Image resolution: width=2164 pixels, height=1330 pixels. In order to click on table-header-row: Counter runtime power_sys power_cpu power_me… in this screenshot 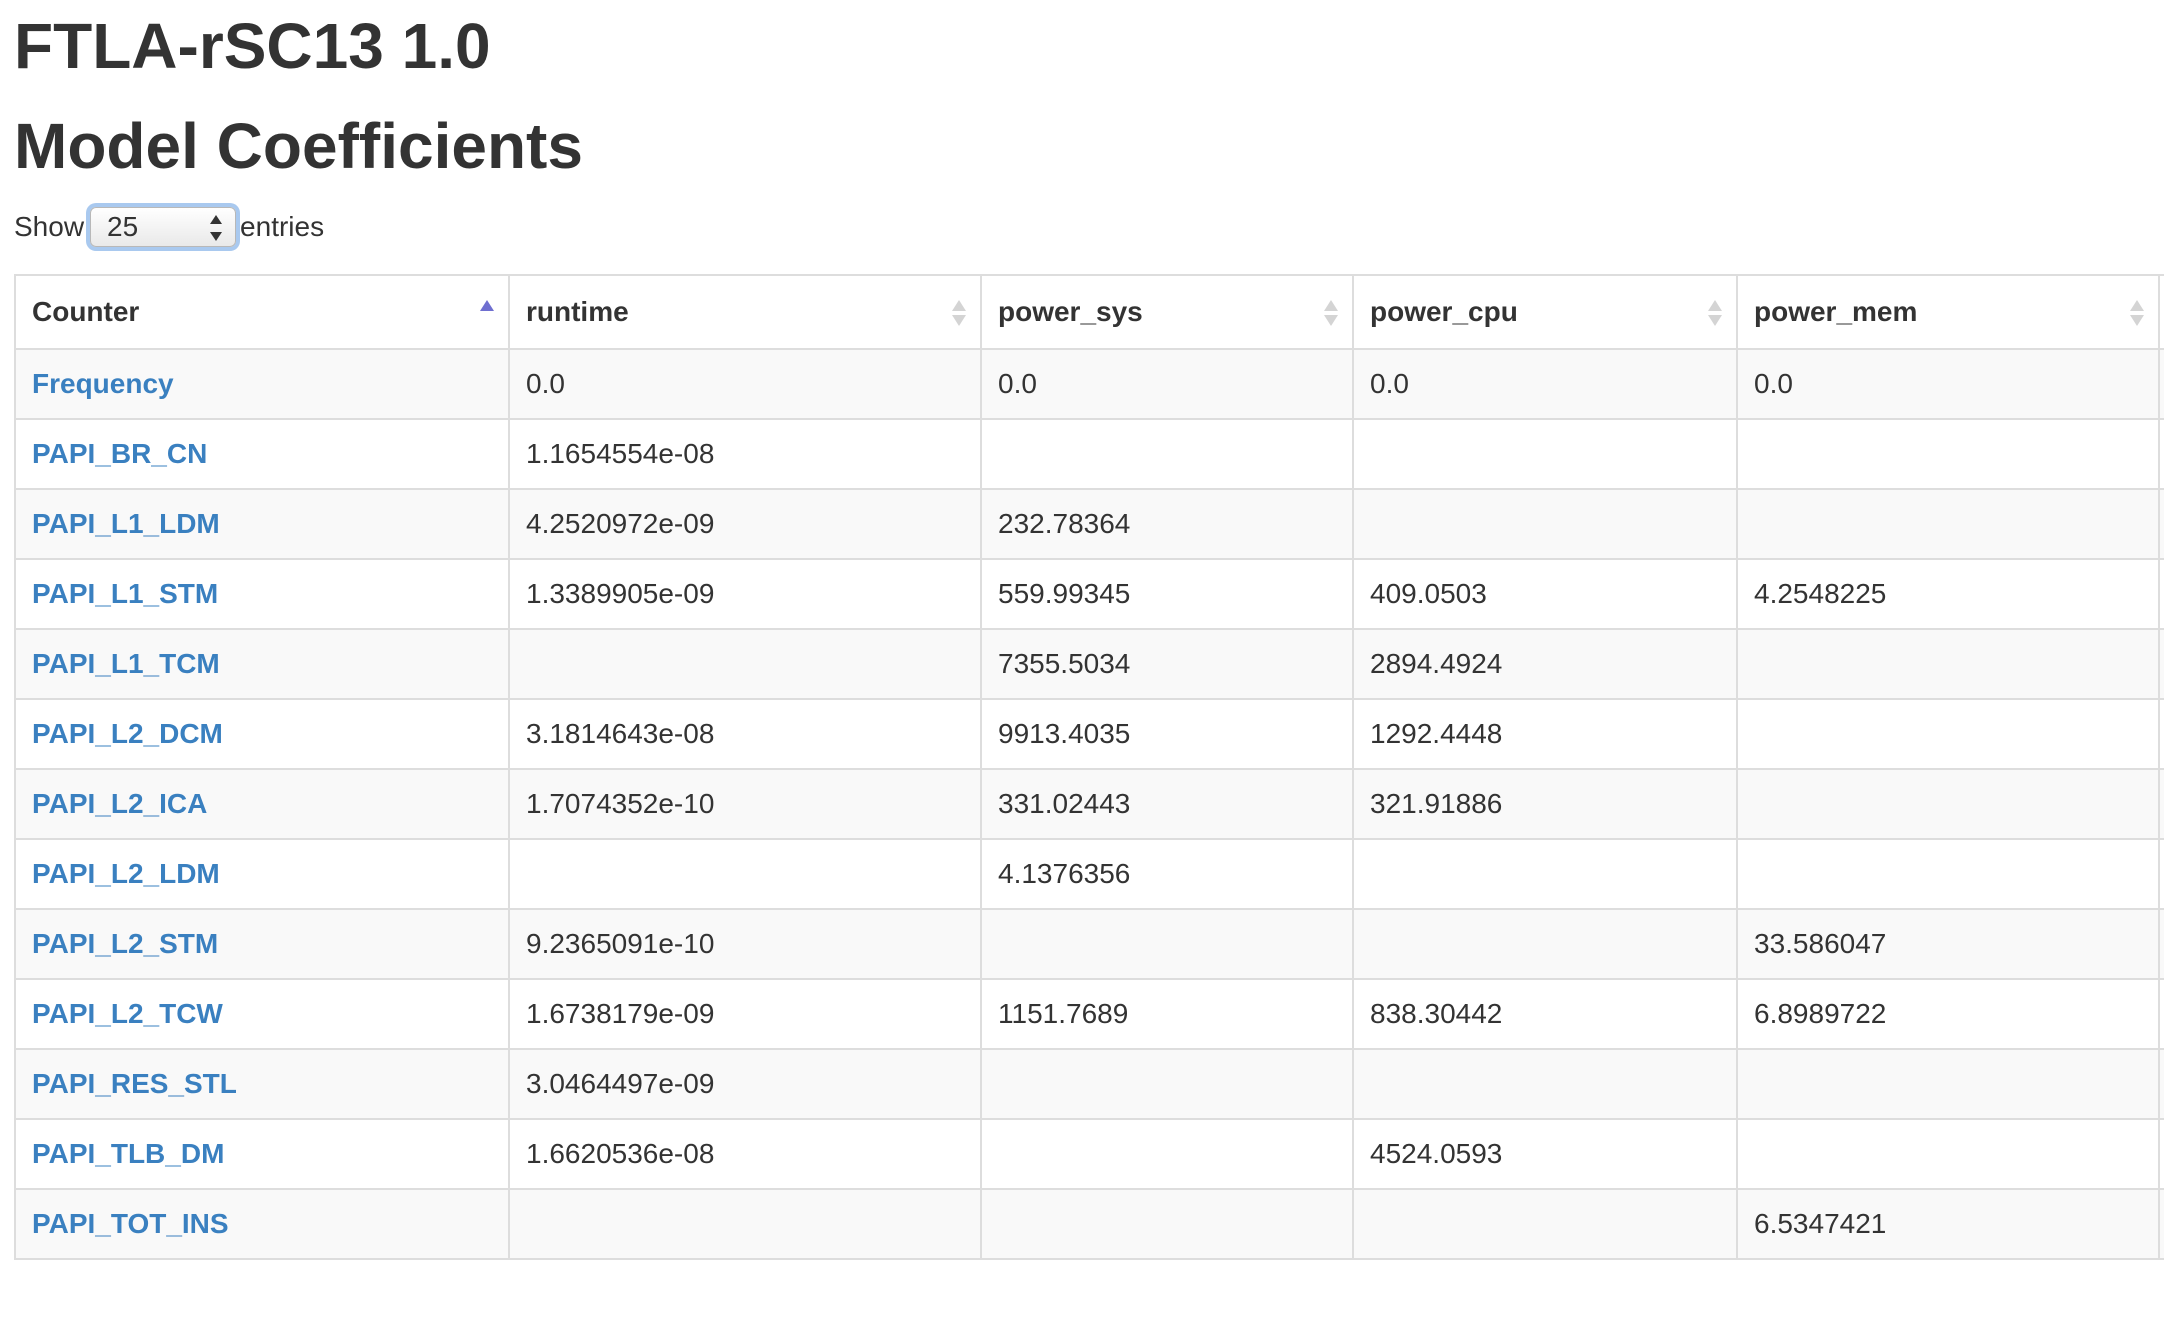, I will do `click(1089, 312)`.